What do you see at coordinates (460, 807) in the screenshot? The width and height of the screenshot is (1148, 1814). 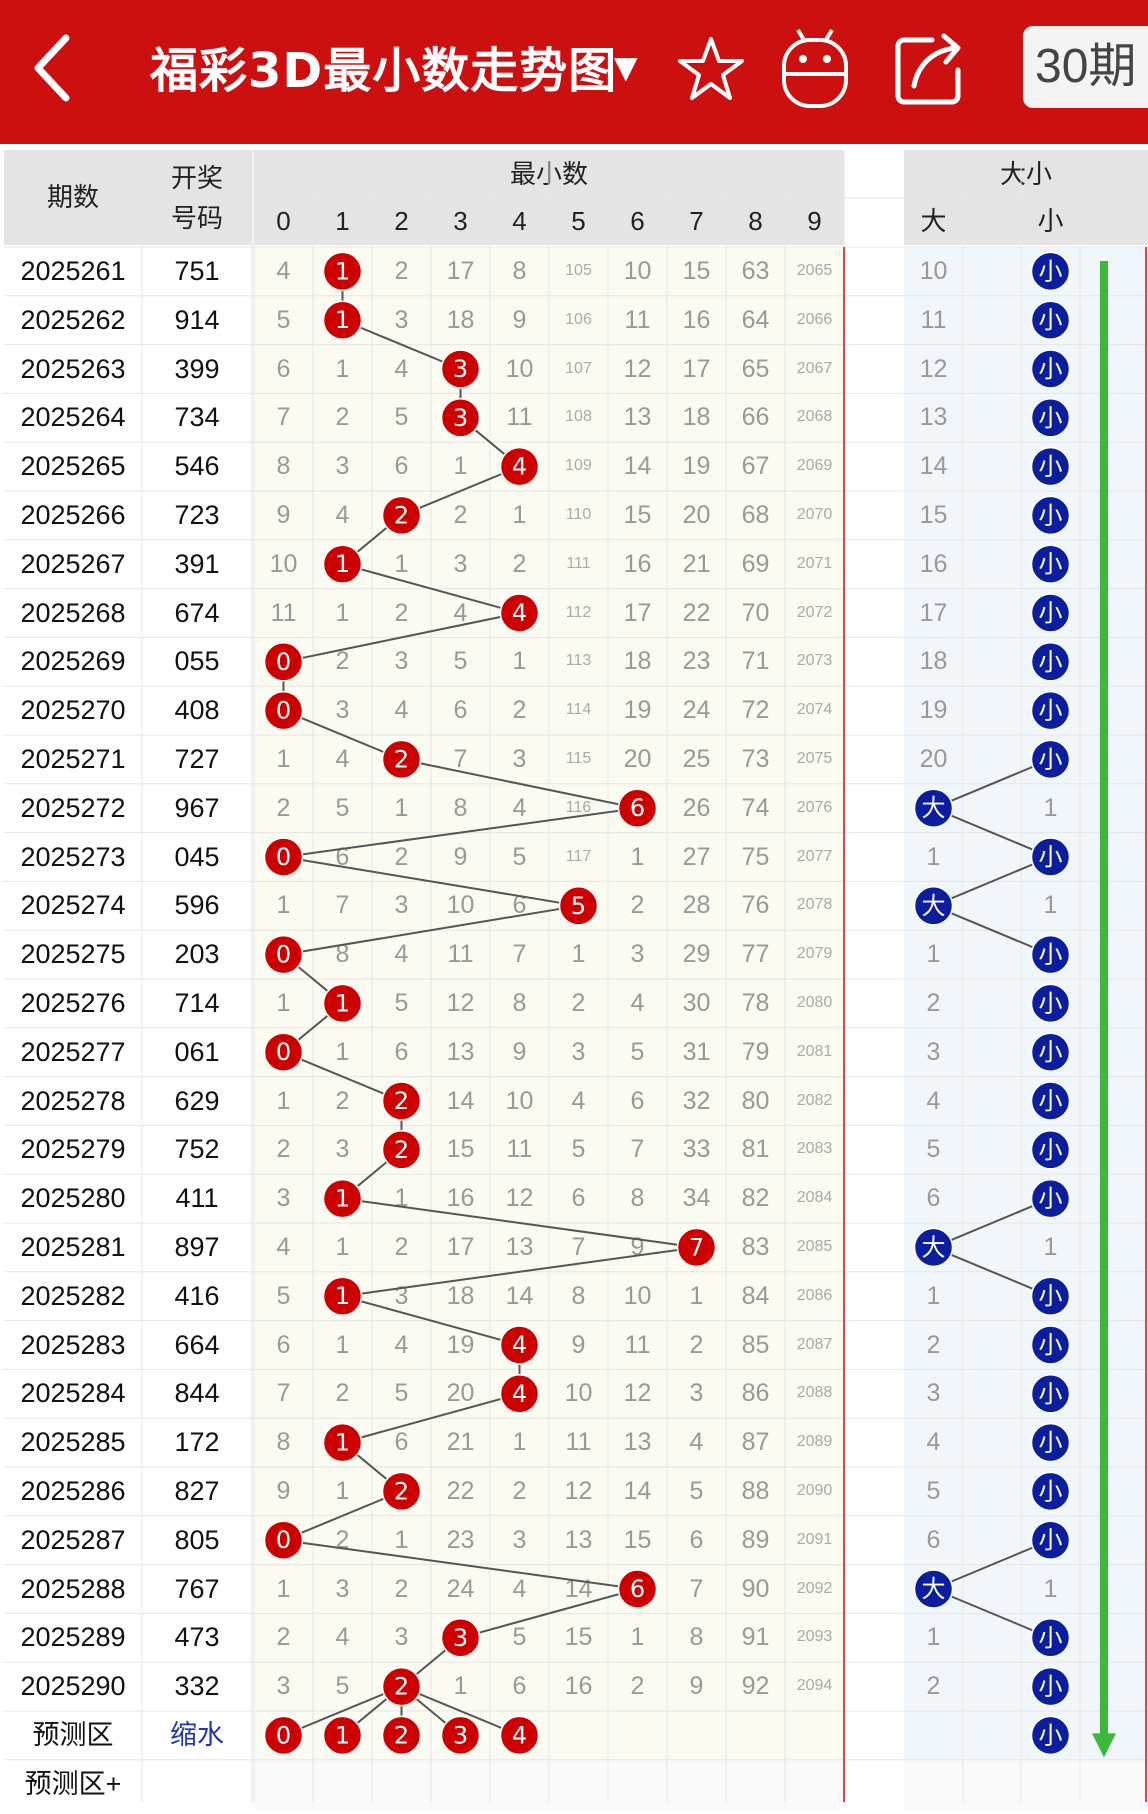 I see `miss-count-cell-text: 8` at bounding box center [460, 807].